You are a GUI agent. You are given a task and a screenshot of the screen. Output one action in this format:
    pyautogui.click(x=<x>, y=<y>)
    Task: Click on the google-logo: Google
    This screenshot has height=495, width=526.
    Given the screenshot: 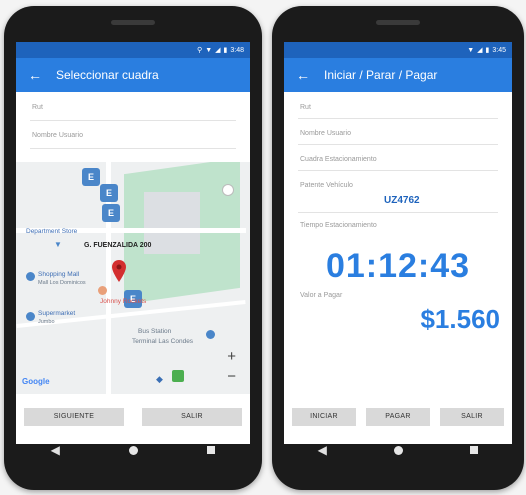 What is the action you would take?
    pyautogui.click(x=36, y=381)
    